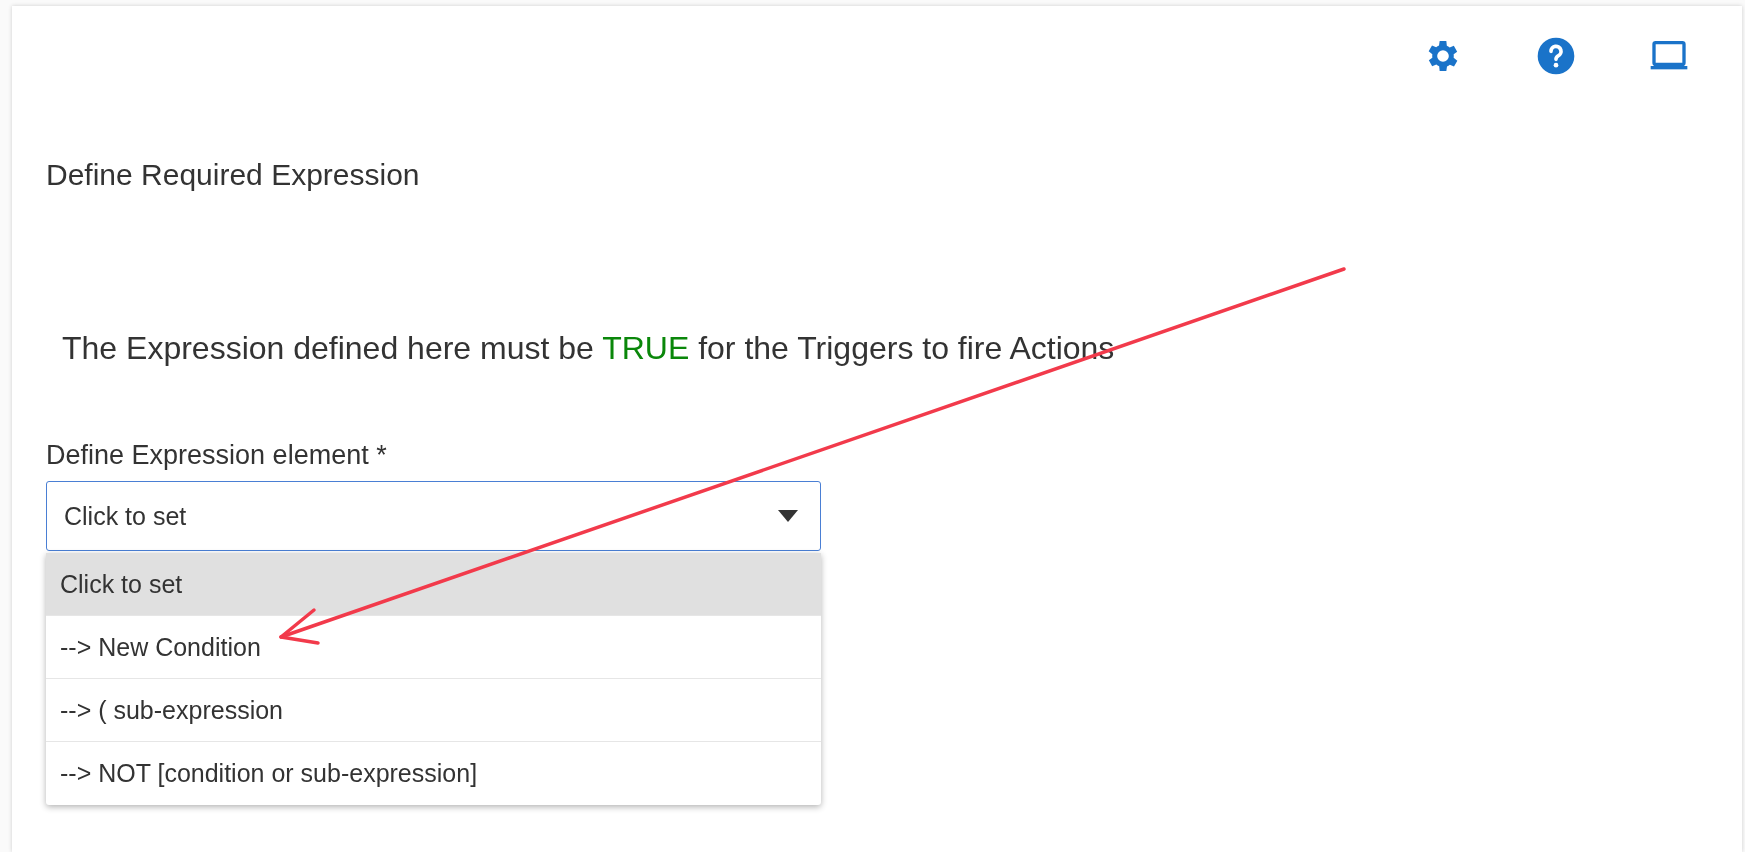  Describe the element at coordinates (433, 710) in the screenshot. I see `dropdown-option: --> ( sub-expression` at that location.